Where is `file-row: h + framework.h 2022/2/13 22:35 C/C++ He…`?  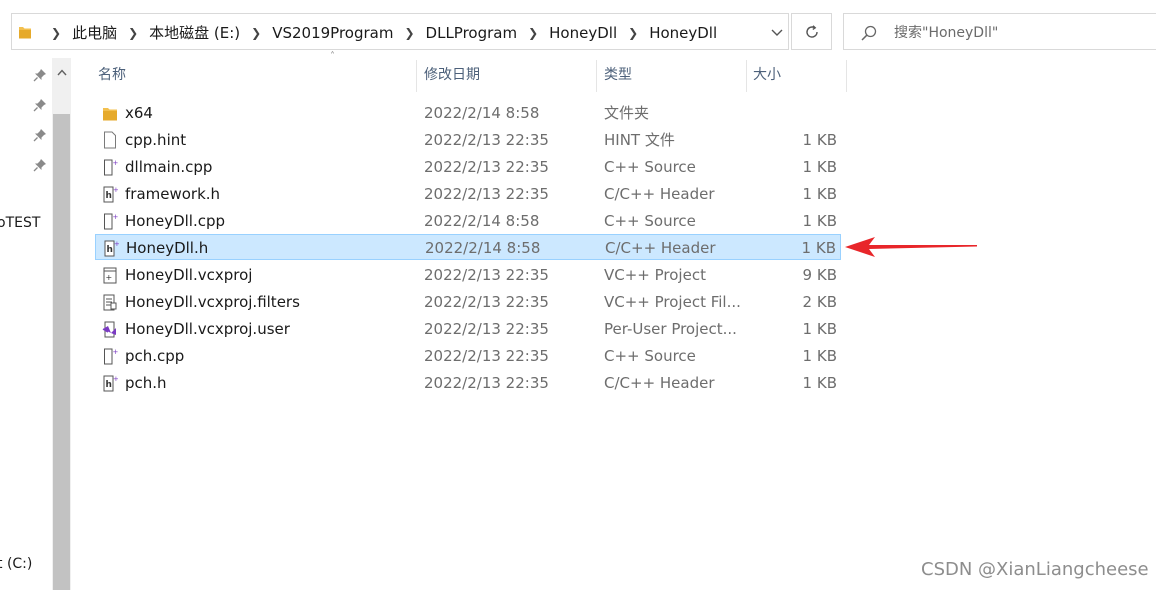
file-row: h + framework.h 2022/2/13 22:35 C/C++ He… is located at coordinates (468, 194).